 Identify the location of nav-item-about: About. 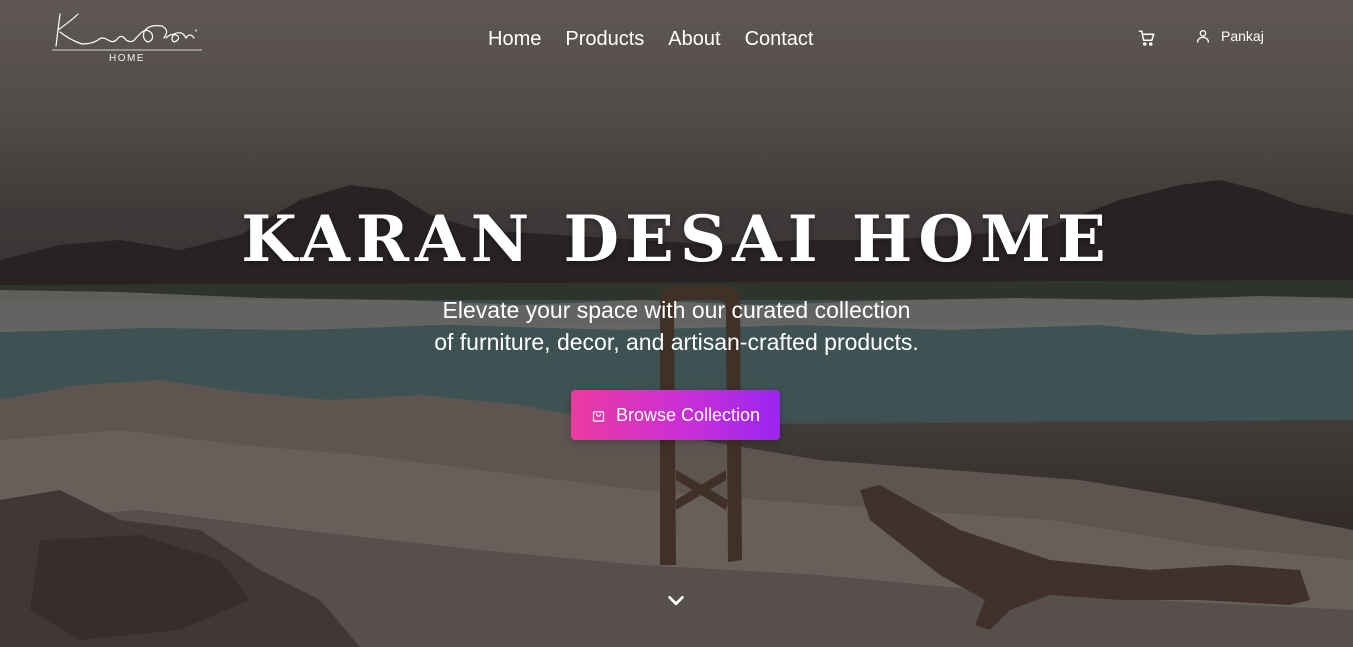
(694, 39).